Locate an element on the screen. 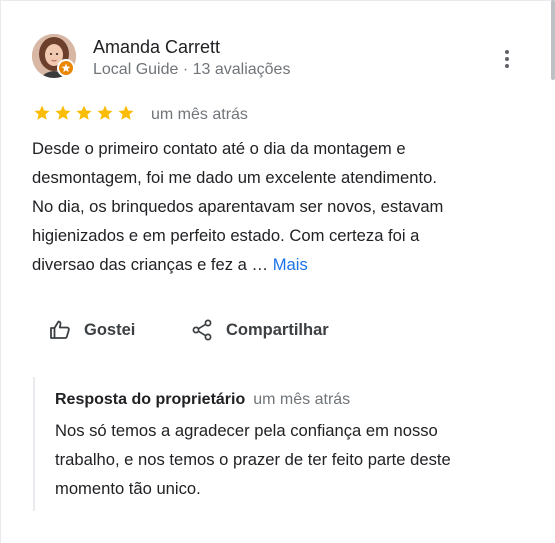 This screenshot has width=555, height=543. share-icon is located at coordinates (202, 330).